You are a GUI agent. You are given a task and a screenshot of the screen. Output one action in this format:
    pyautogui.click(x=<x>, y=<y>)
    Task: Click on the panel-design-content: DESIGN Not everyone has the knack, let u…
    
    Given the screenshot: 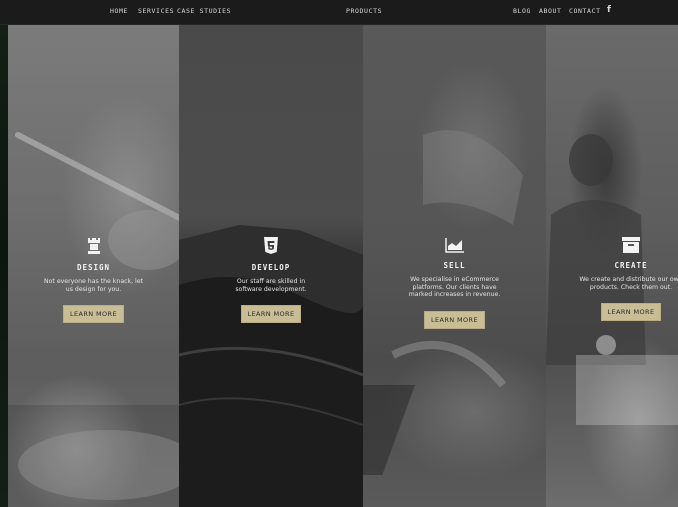 What is the action you would take?
    pyautogui.click(x=93, y=280)
    